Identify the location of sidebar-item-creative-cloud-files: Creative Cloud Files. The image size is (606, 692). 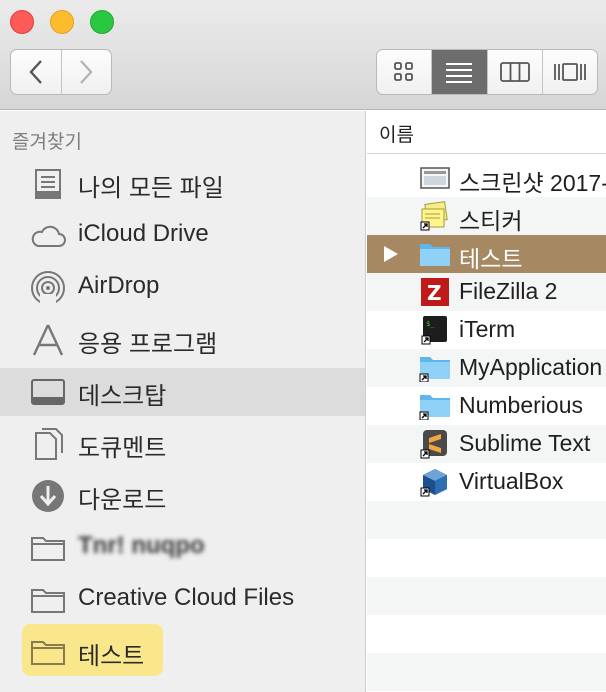
(182, 600).